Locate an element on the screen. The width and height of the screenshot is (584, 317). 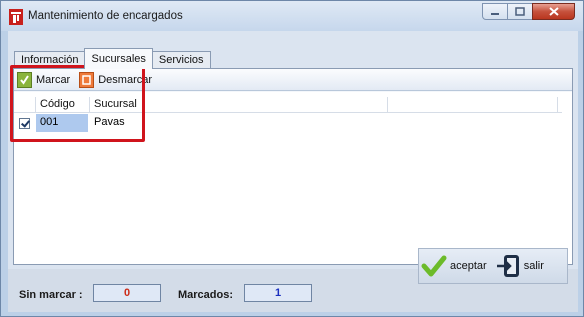
close-button is located at coordinates (553, 11).